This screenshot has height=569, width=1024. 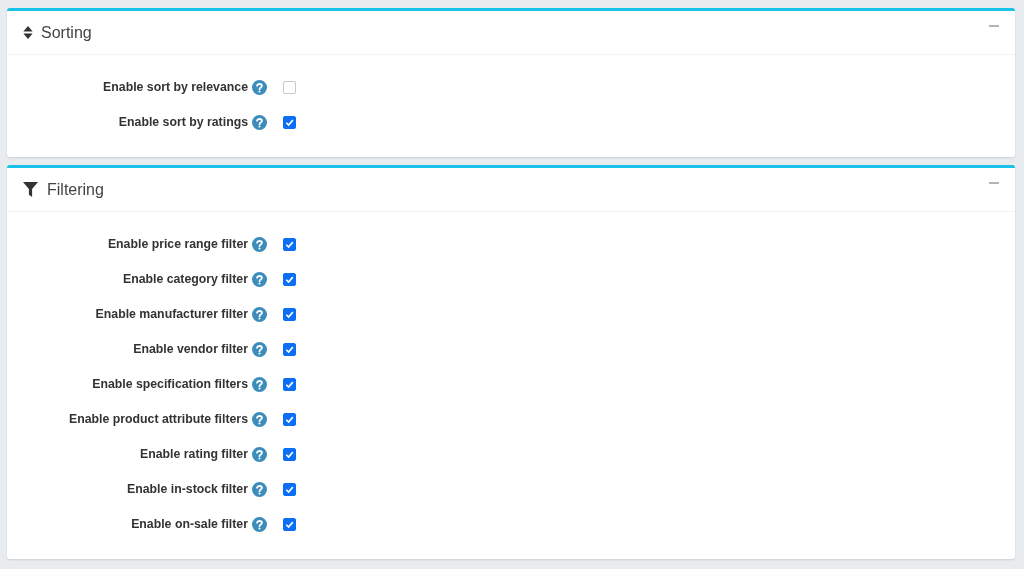 I want to click on setting-label: Enable sort by relevance, so click(x=175, y=87).